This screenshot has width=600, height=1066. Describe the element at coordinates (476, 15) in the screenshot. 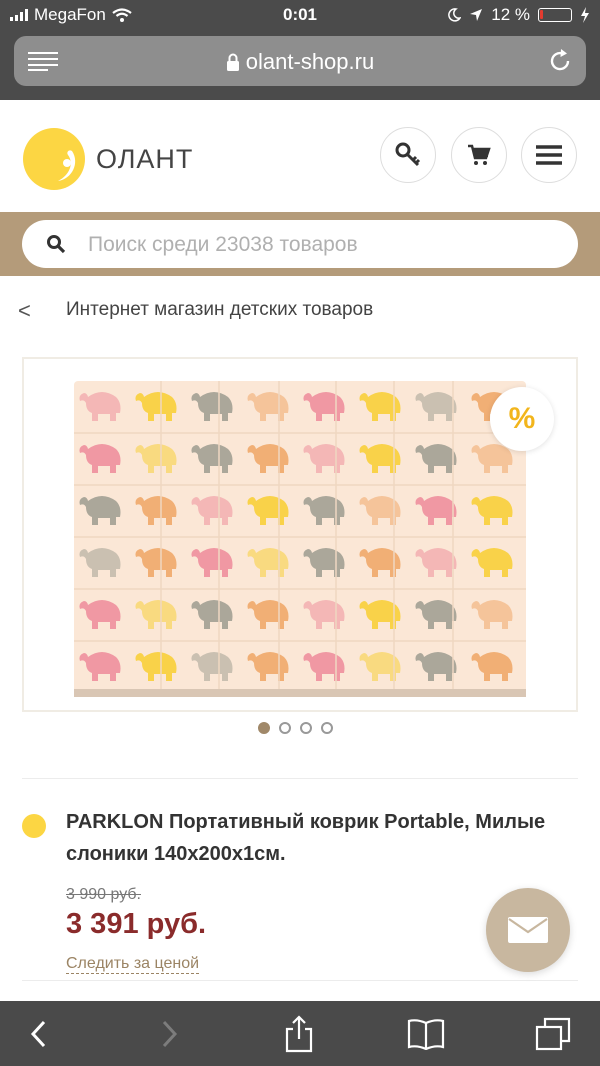

I see `location-arrow-icon` at that location.